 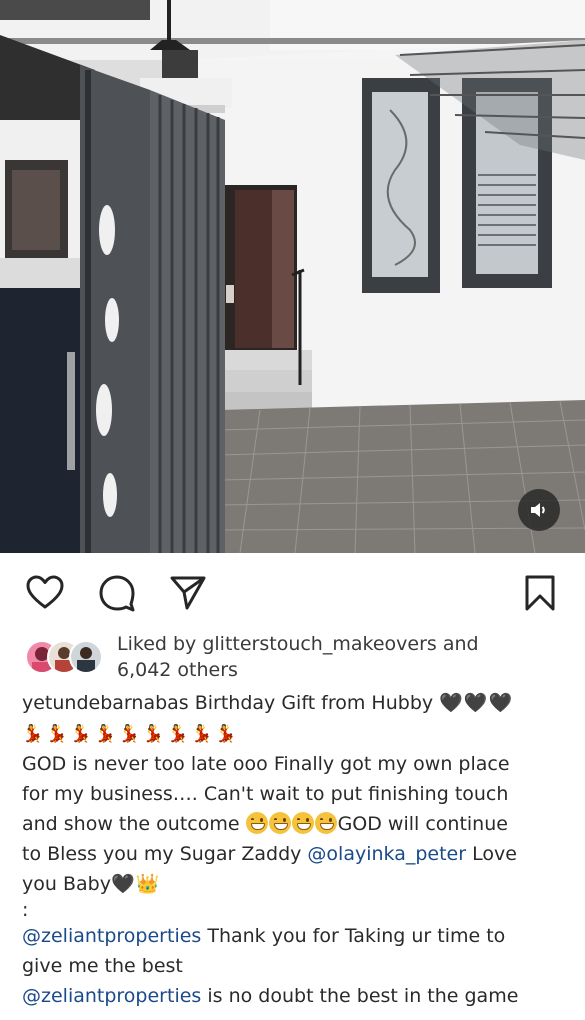 I want to click on caption-line: and show the outcome GOD will continue, so click(x=294, y=824).